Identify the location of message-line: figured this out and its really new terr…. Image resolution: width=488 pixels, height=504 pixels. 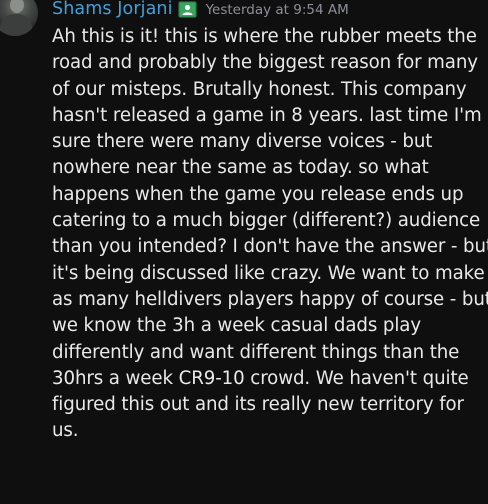
(258, 405).